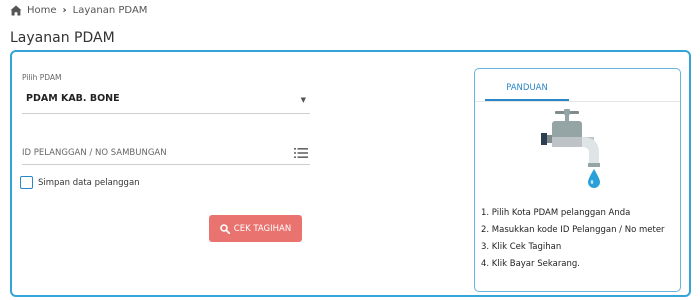 Image resolution: width=700 pixels, height=300 pixels. What do you see at coordinates (262, 228) in the screenshot?
I see `cek-tagihan-label: CEK TAGIHAN` at bounding box center [262, 228].